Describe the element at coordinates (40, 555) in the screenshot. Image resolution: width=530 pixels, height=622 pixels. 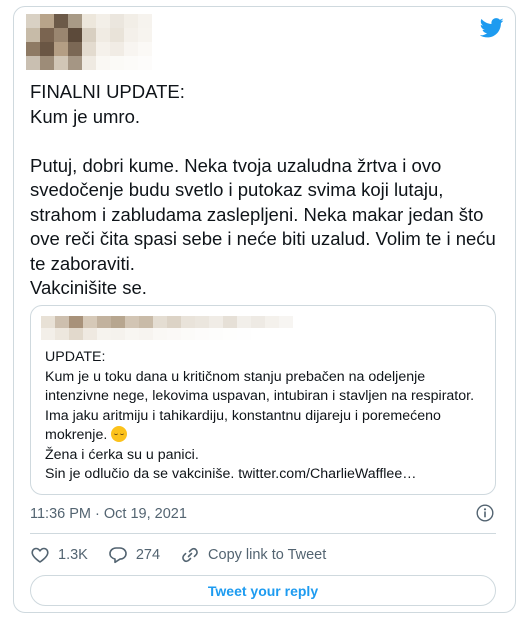
I see `heart-icon` at that location.